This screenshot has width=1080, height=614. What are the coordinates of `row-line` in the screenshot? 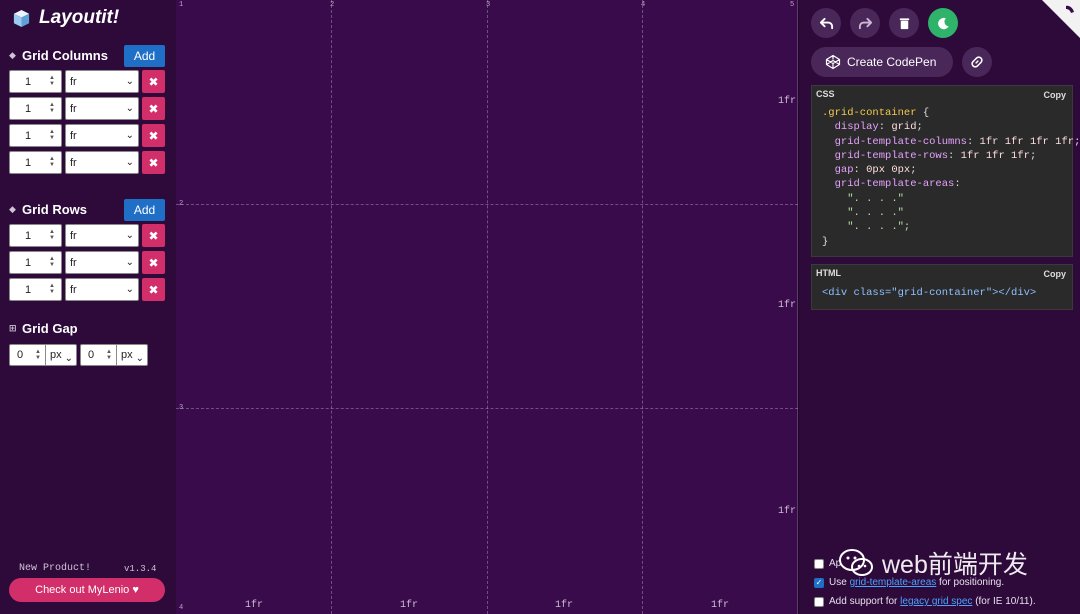 It's located at (487, 204).